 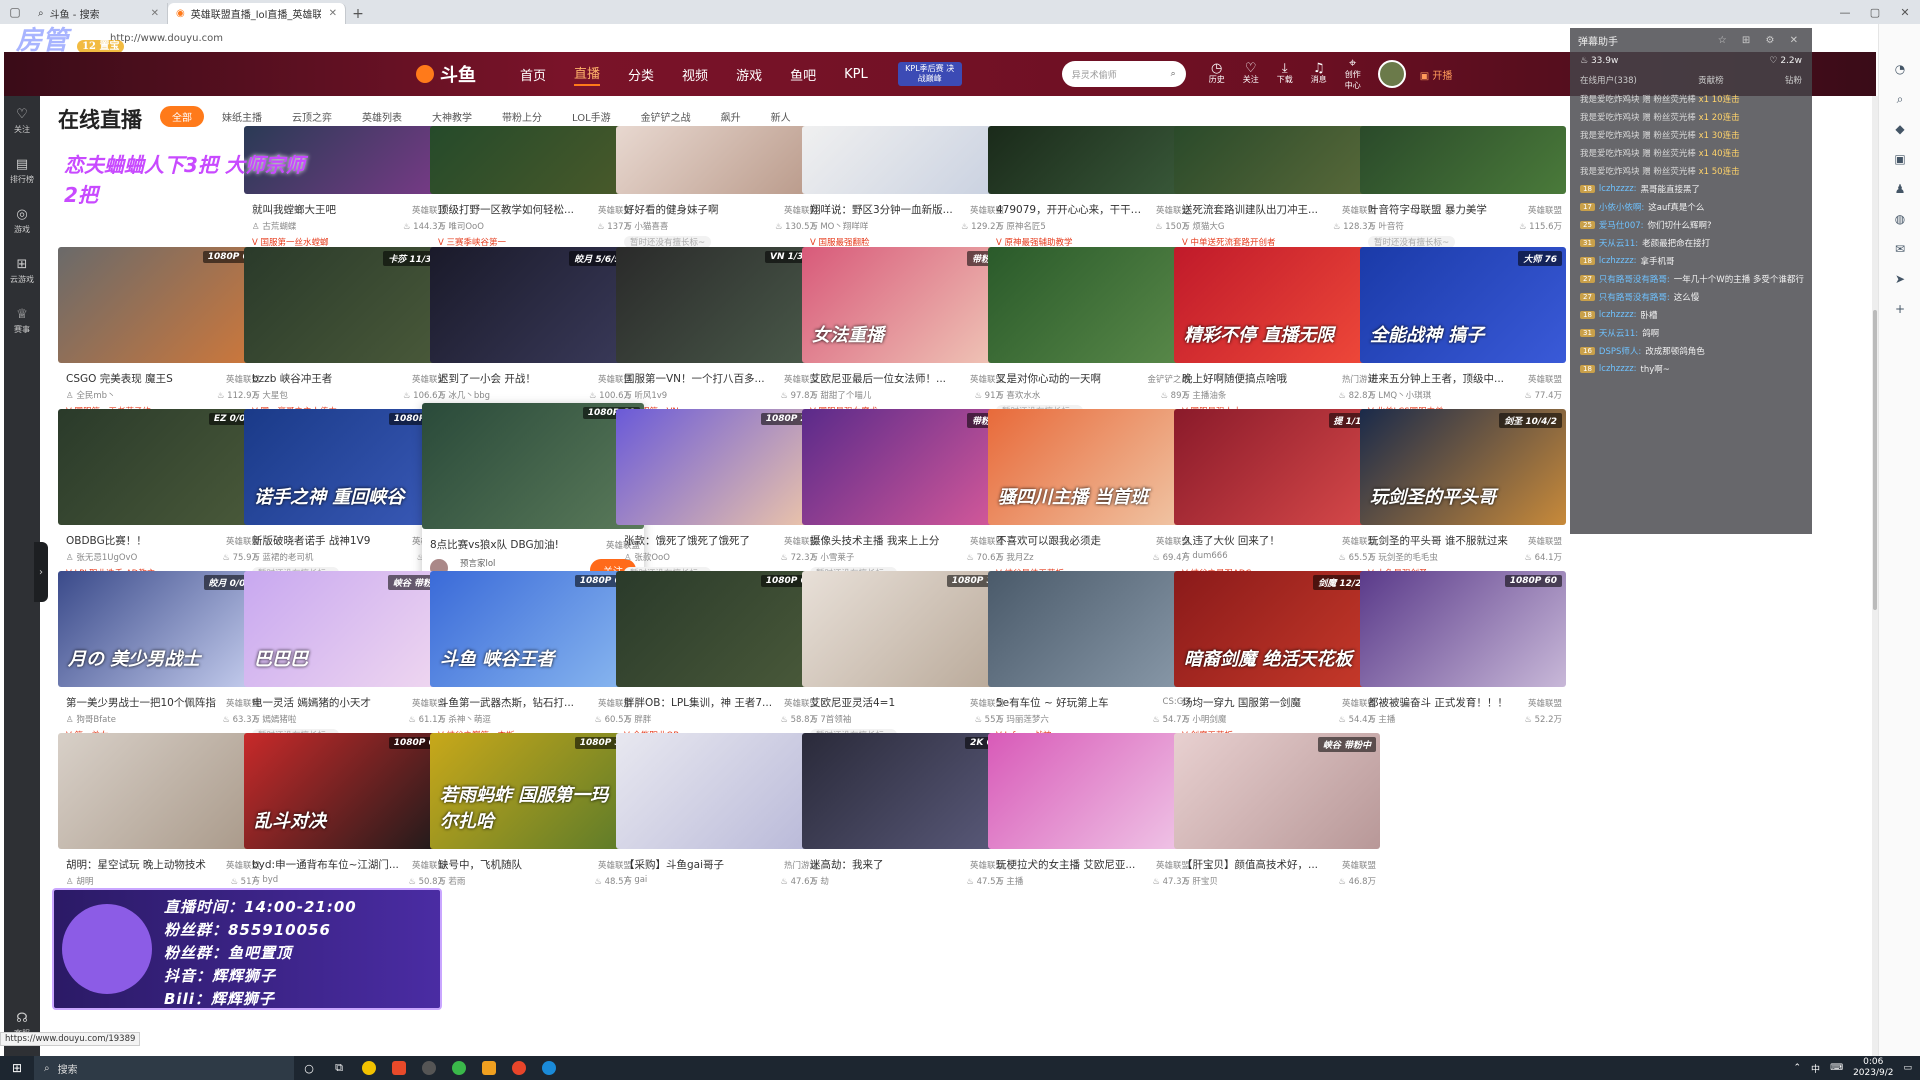 I want to click on streamer-name: 古荒蝴蝶, so click(x=274, y=226).